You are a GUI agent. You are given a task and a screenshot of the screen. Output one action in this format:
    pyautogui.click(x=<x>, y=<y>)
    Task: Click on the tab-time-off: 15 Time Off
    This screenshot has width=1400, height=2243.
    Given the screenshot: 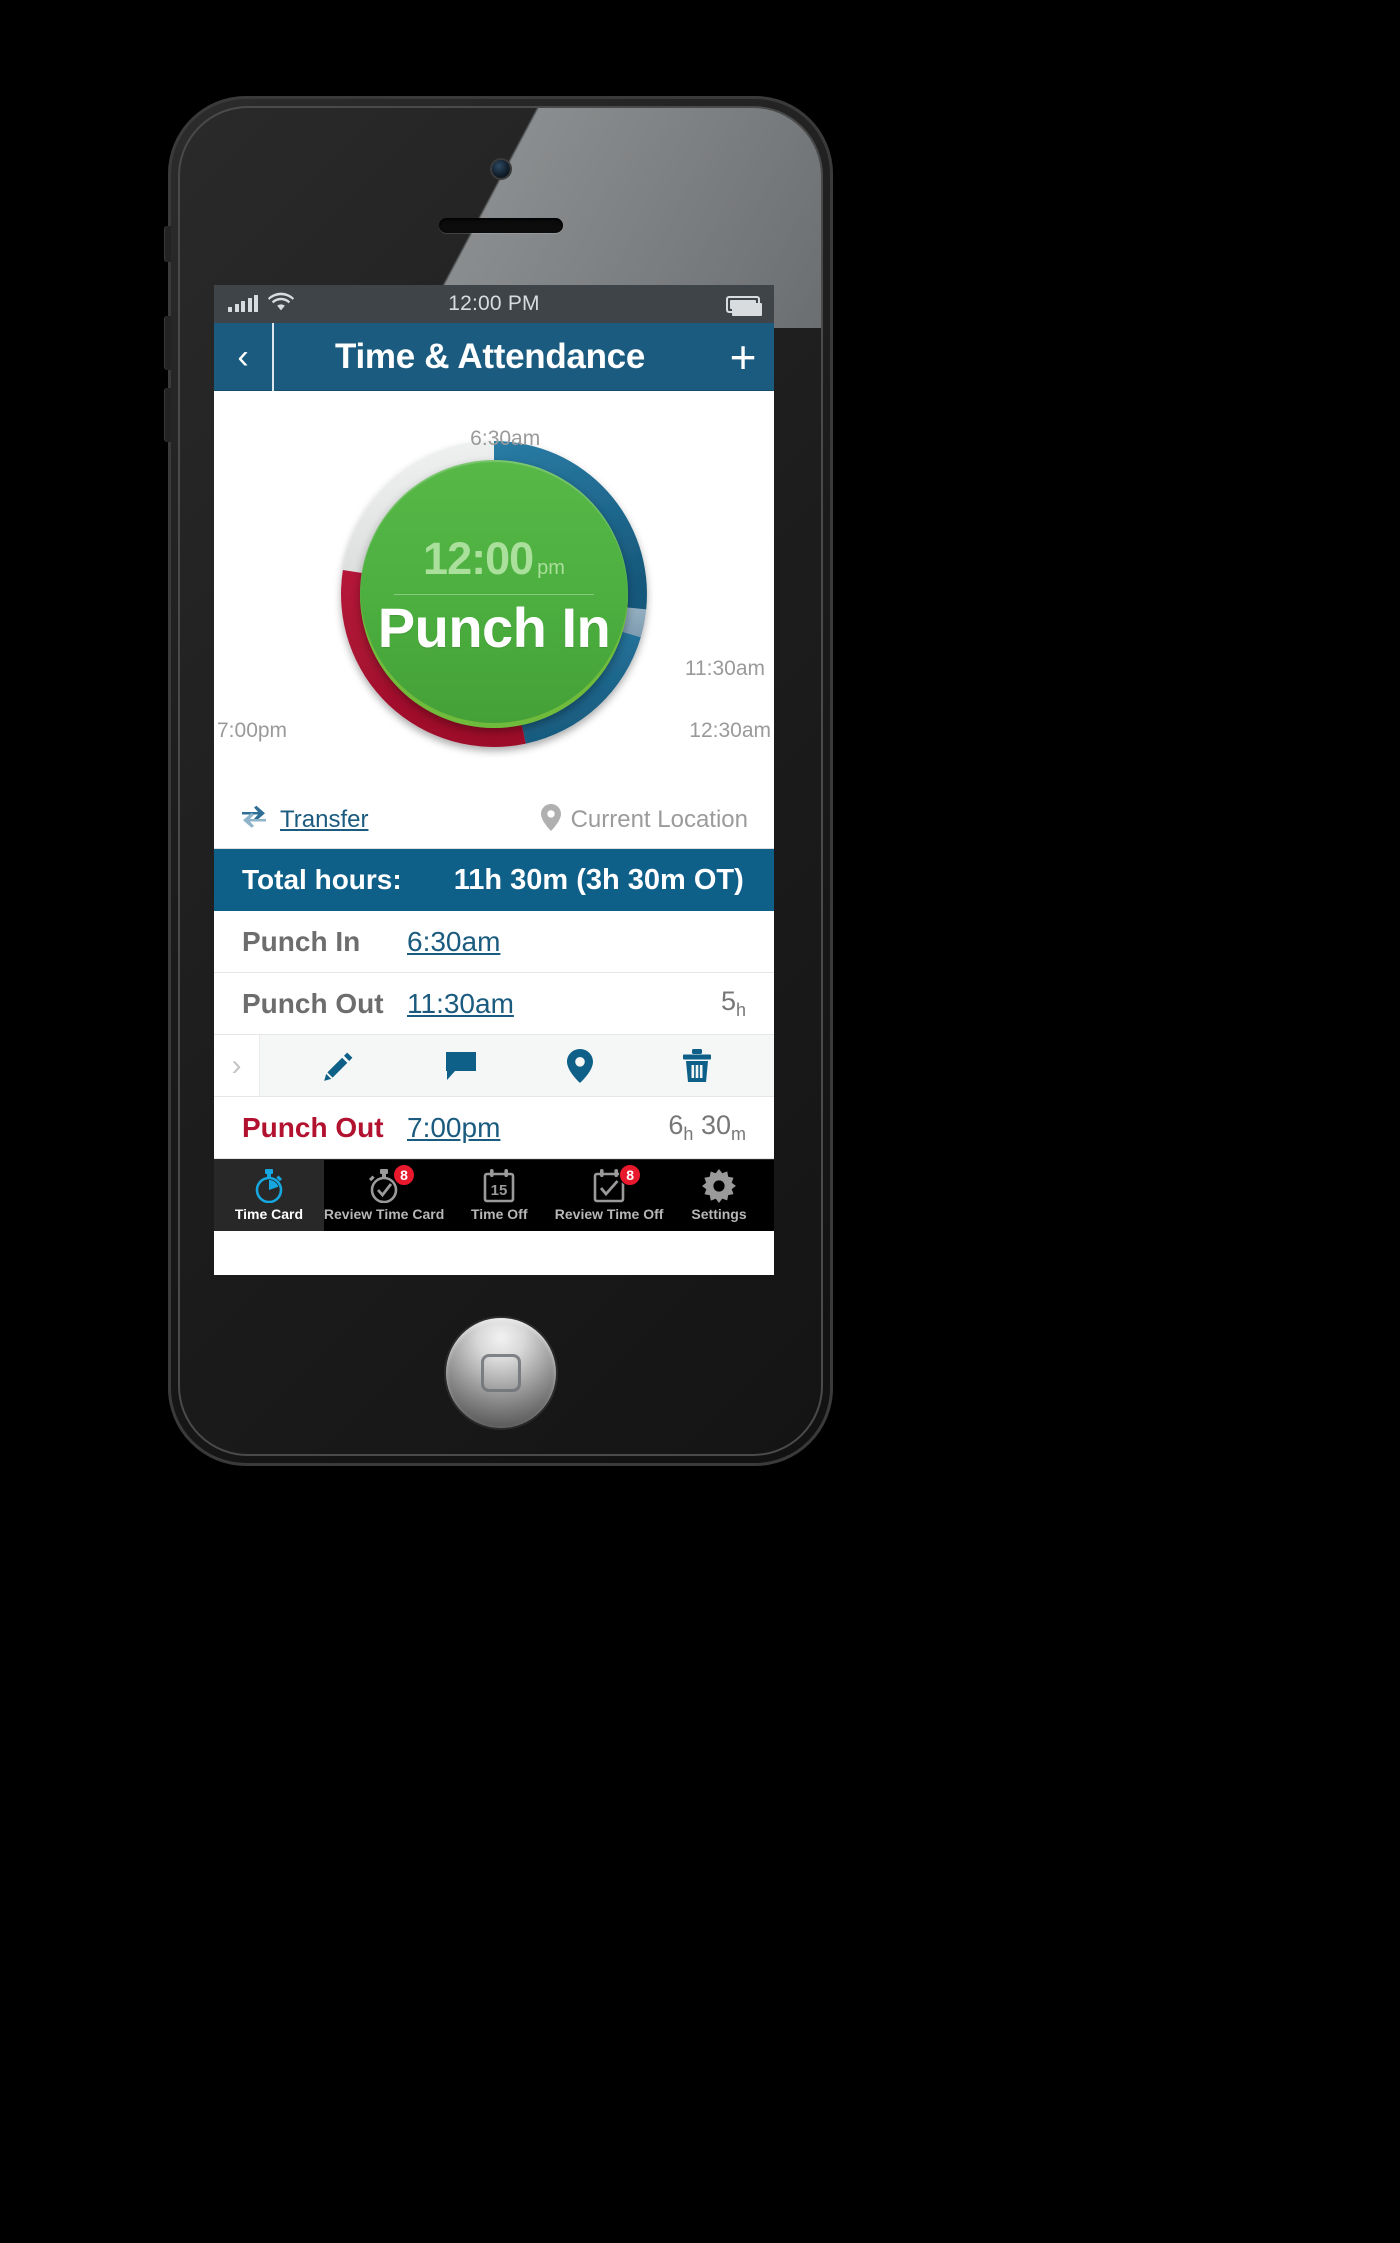 What is the action you would take?
    pyautogui.click(x=499, y=1195)
    